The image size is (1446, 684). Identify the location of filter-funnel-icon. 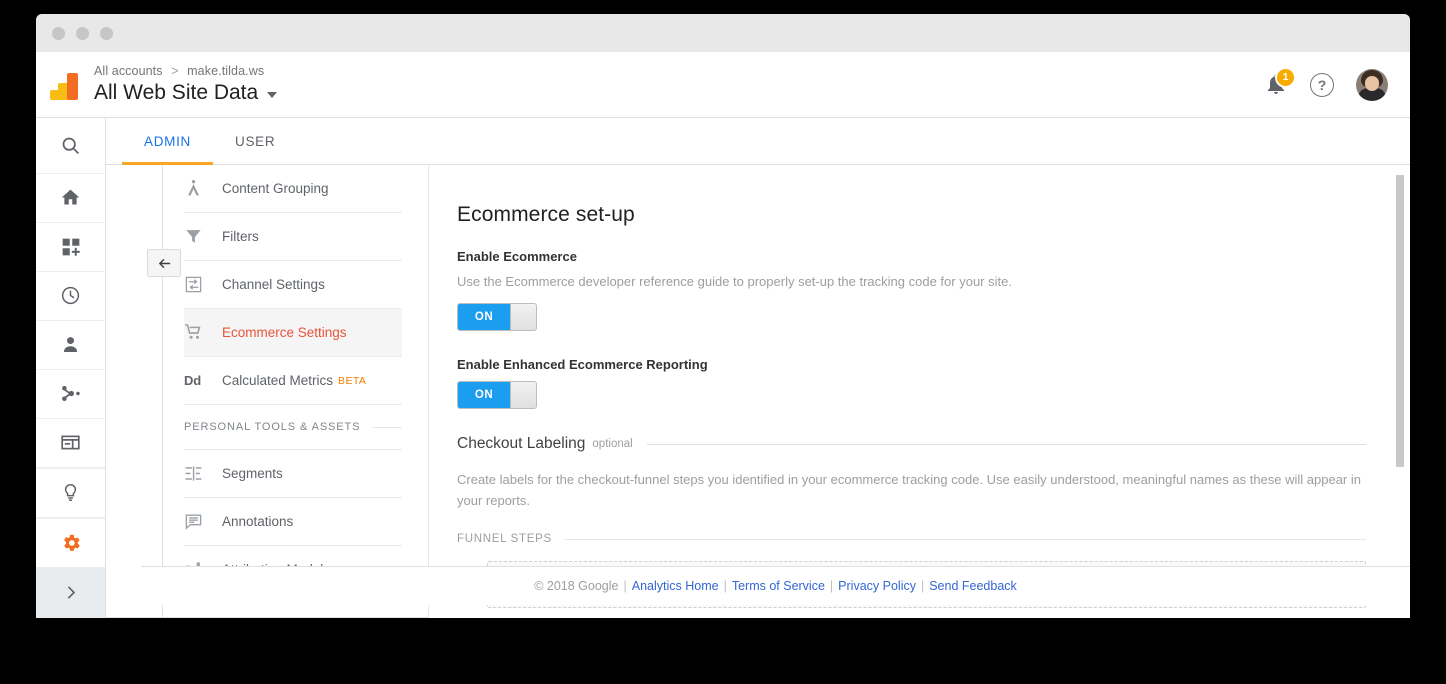
(203, 236).